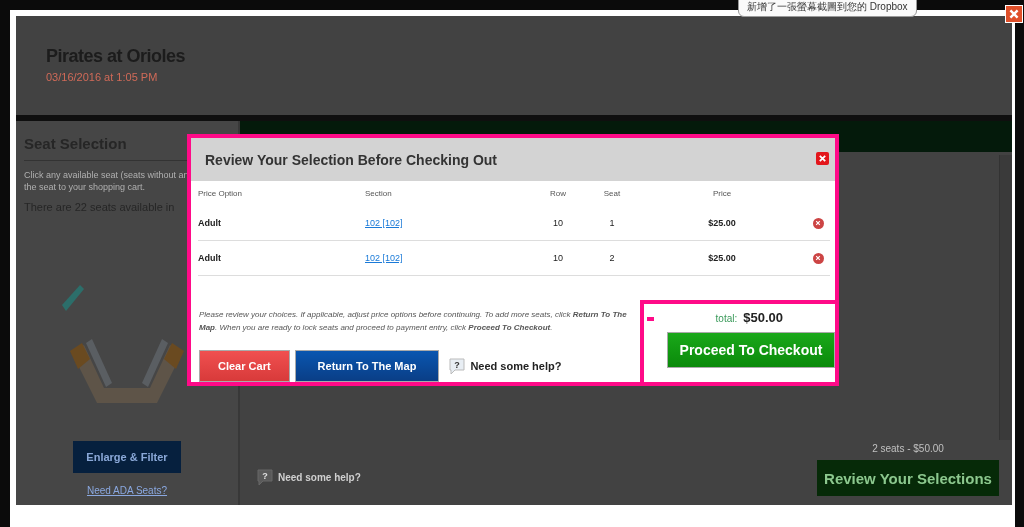 This screenshot has width=1024, height=527. I want to click on total-label: total:, so click(726, 318).